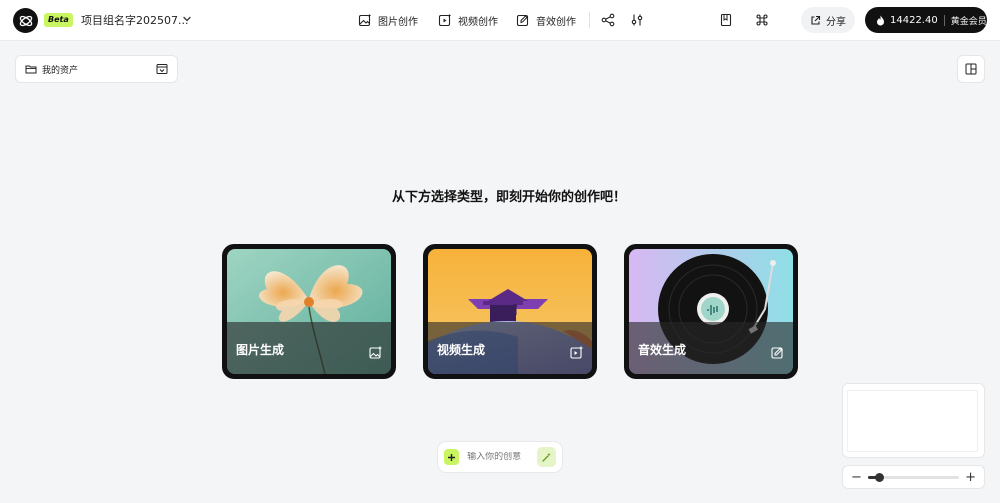 This screenshot has height=503, width=1000. I want to click on docs-button, so click(726, 20).